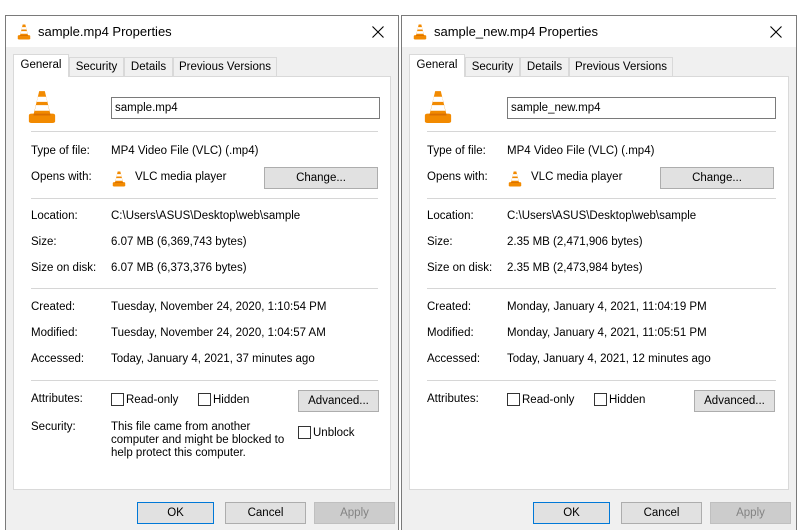 The image size is (800, 530). I want to click on window-title: sample.mp4 Properties, so click(105, 31).